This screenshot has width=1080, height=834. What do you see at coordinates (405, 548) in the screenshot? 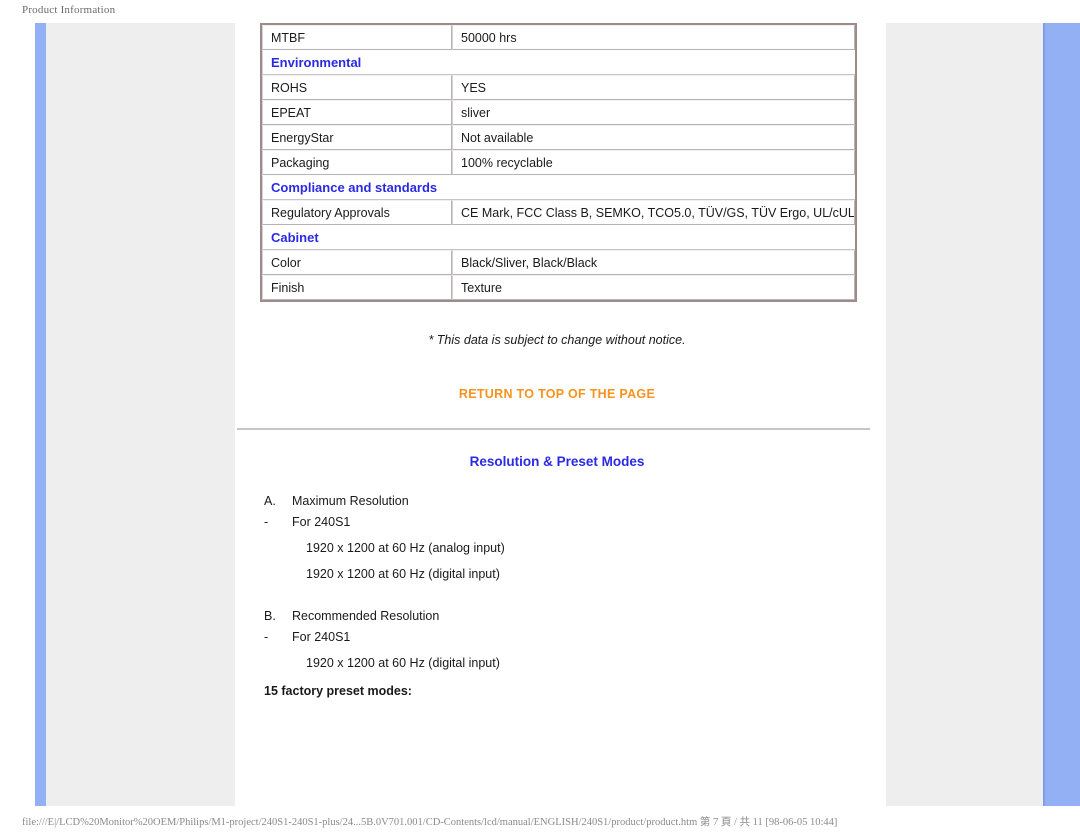
I see `resolution-item-text: 1920 x 1200 at 60 Hz (analog input)` at bounding box center [405, 548].